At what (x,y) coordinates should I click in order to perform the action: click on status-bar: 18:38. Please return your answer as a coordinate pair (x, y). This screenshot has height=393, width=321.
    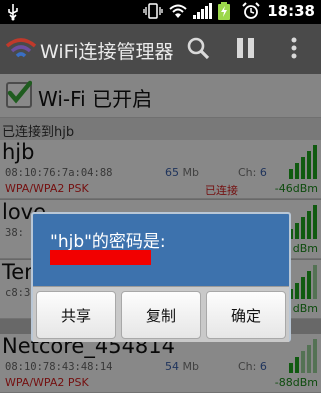
    Looking at the image, I should click on (160, 12).